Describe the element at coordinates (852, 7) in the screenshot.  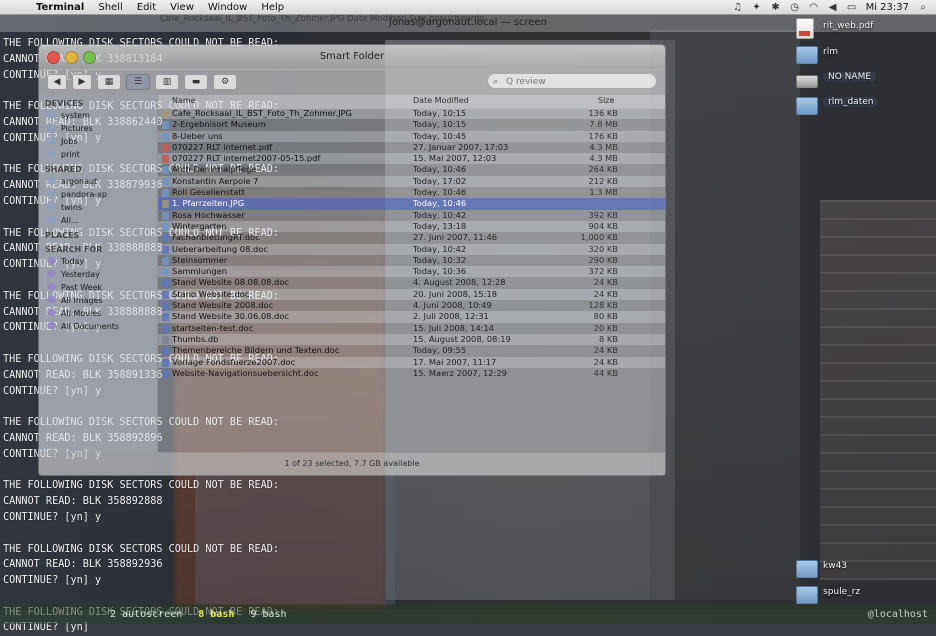
I see `battery-icon: ▭` at that location.